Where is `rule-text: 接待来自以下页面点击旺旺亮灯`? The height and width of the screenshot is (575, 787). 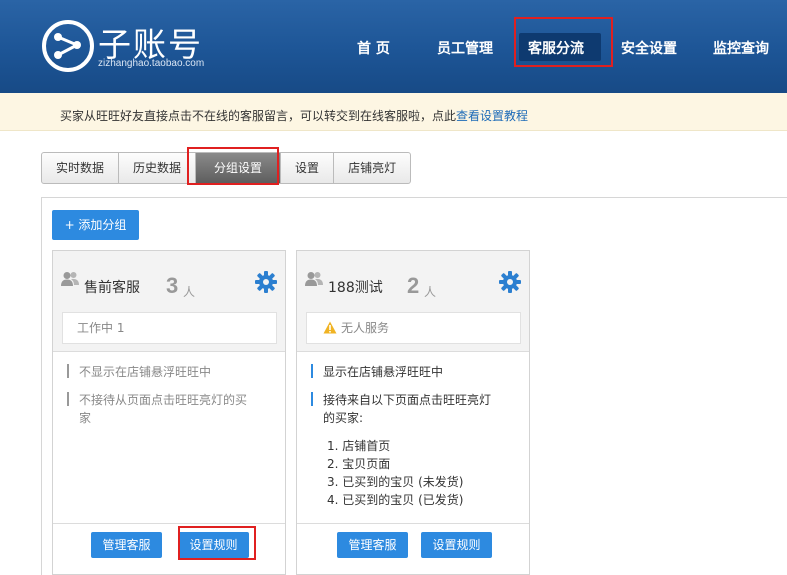
rule-text: 接待来自以下页面点击旺旺亮灯 is located at coordinates (407, 400).